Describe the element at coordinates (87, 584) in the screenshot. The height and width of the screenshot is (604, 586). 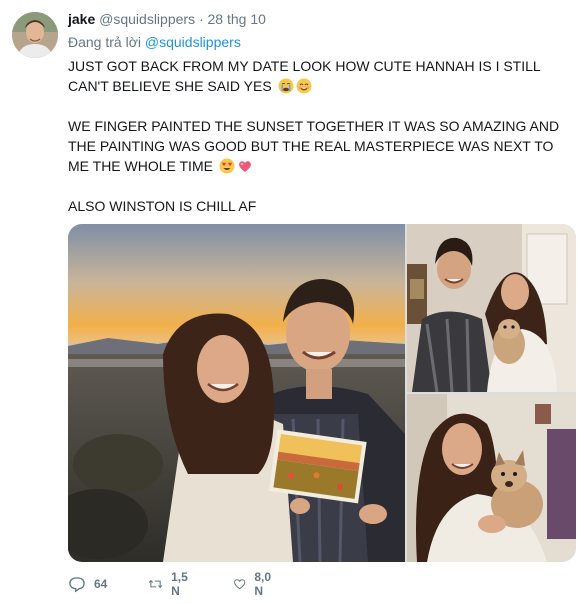
I see `reply-button: 64` at that location.